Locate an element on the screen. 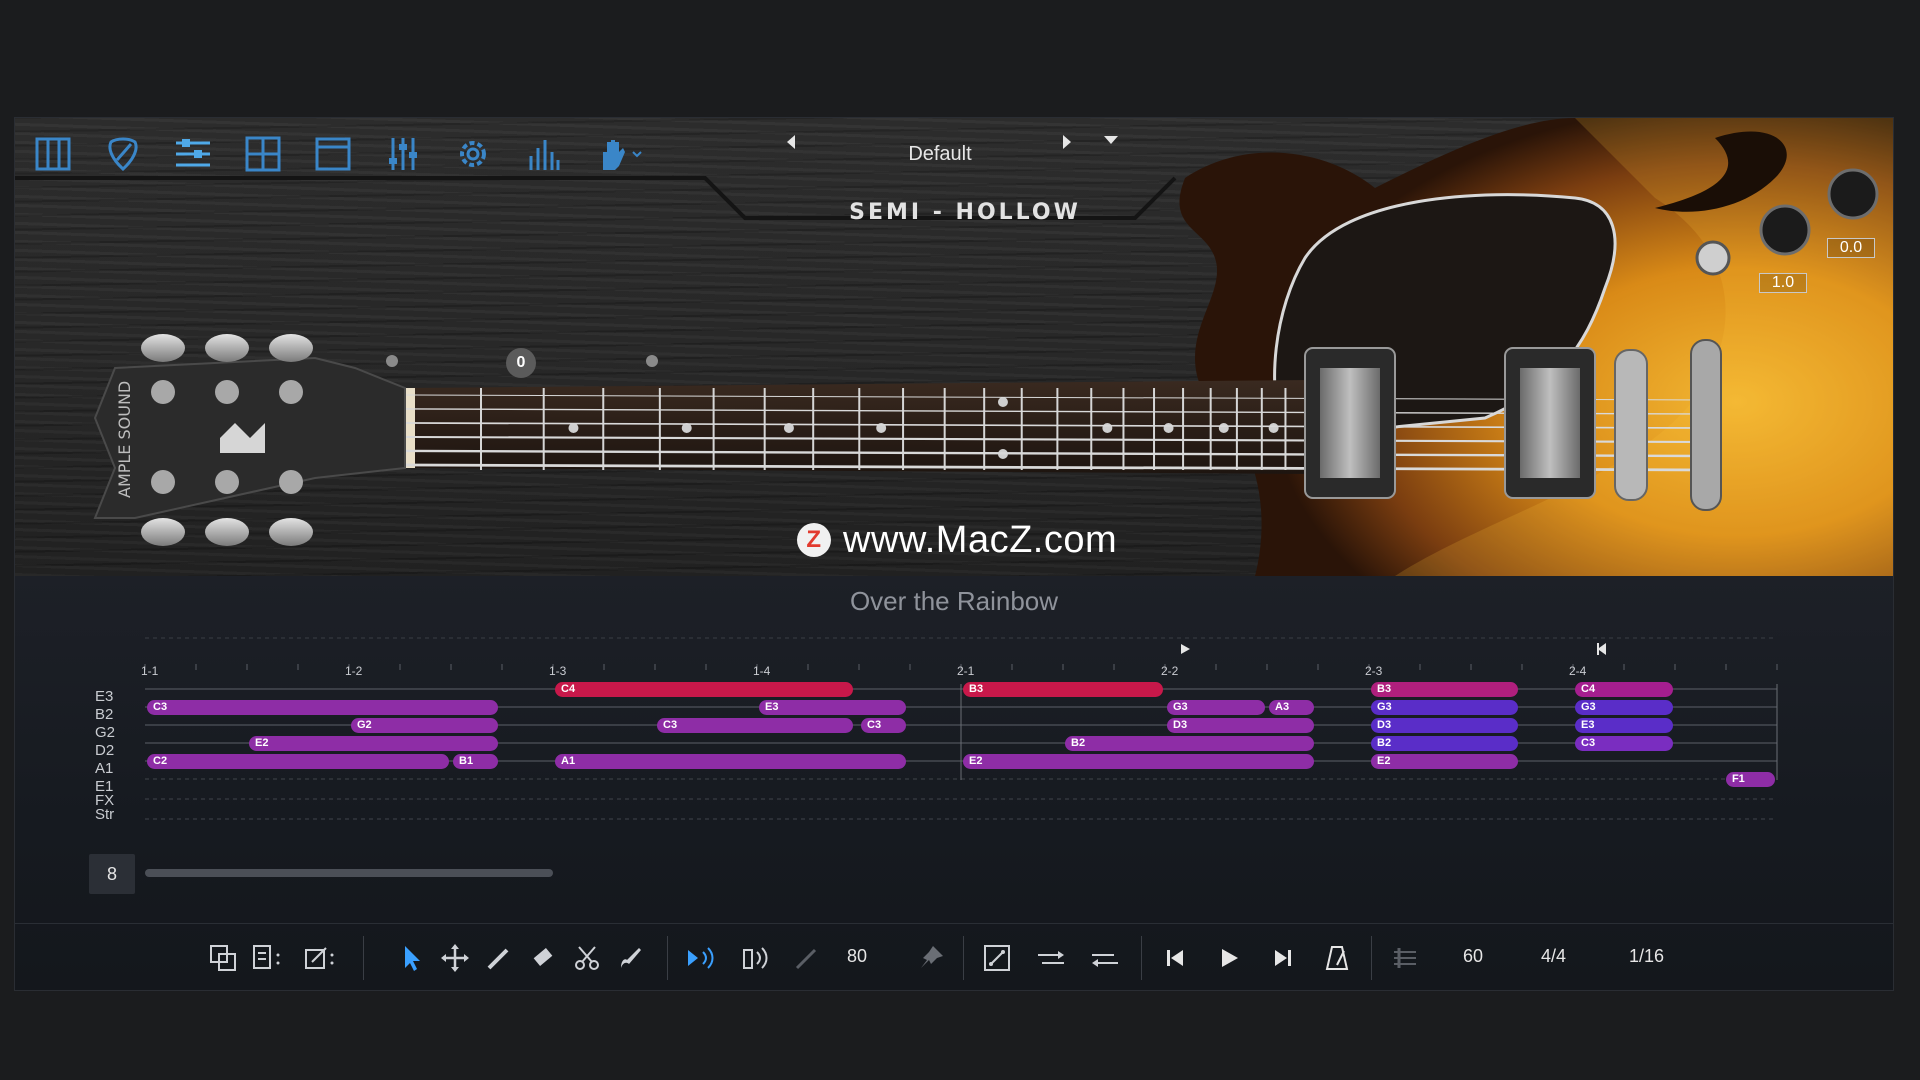 Image resolution: width=1920 pixels, height=1080 pixels. piano-keys-icon is located at coordinates (53, 154).